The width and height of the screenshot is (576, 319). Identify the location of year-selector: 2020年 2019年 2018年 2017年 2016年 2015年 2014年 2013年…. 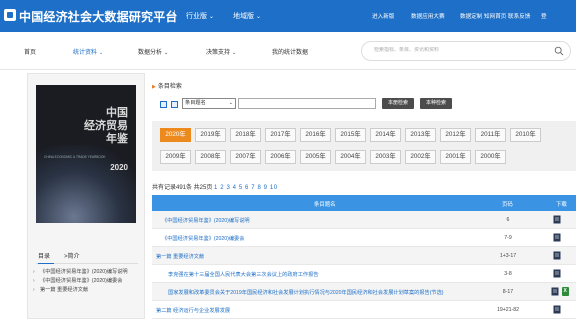
(364, 146).